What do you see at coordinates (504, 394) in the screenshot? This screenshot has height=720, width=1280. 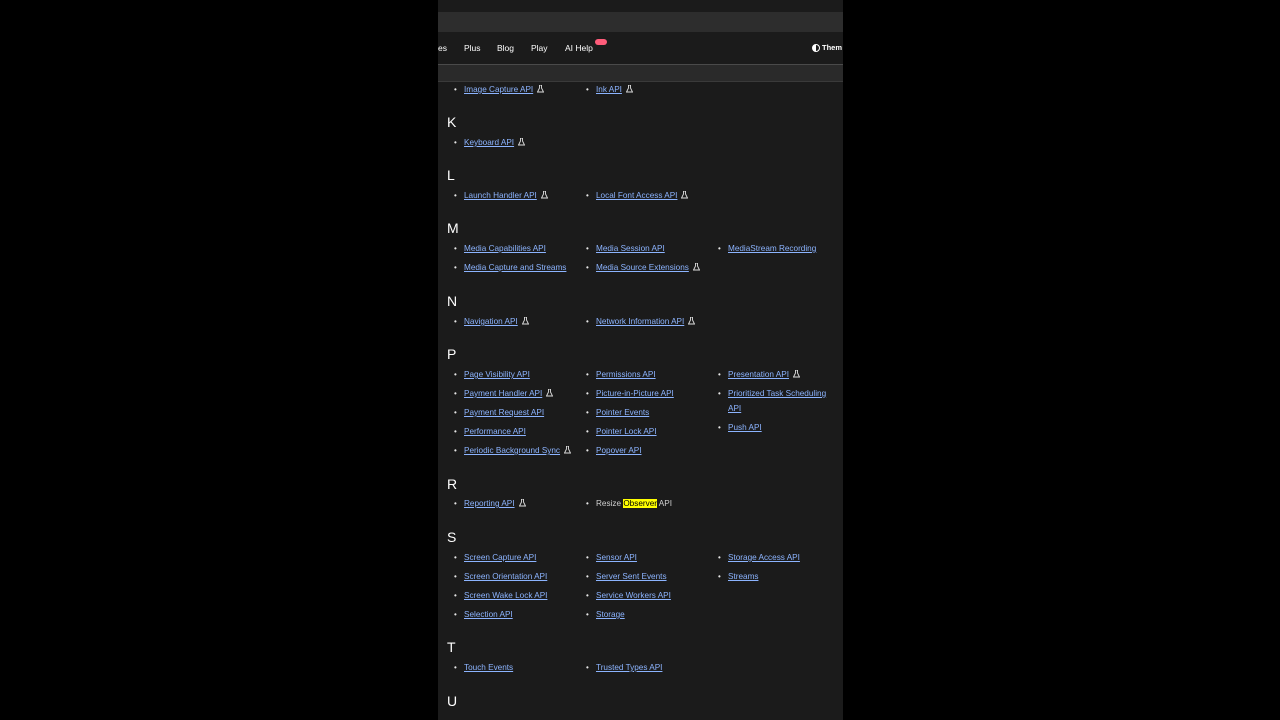 I see `list-item: • Payment Handler API` at bounding box center [504, 394].